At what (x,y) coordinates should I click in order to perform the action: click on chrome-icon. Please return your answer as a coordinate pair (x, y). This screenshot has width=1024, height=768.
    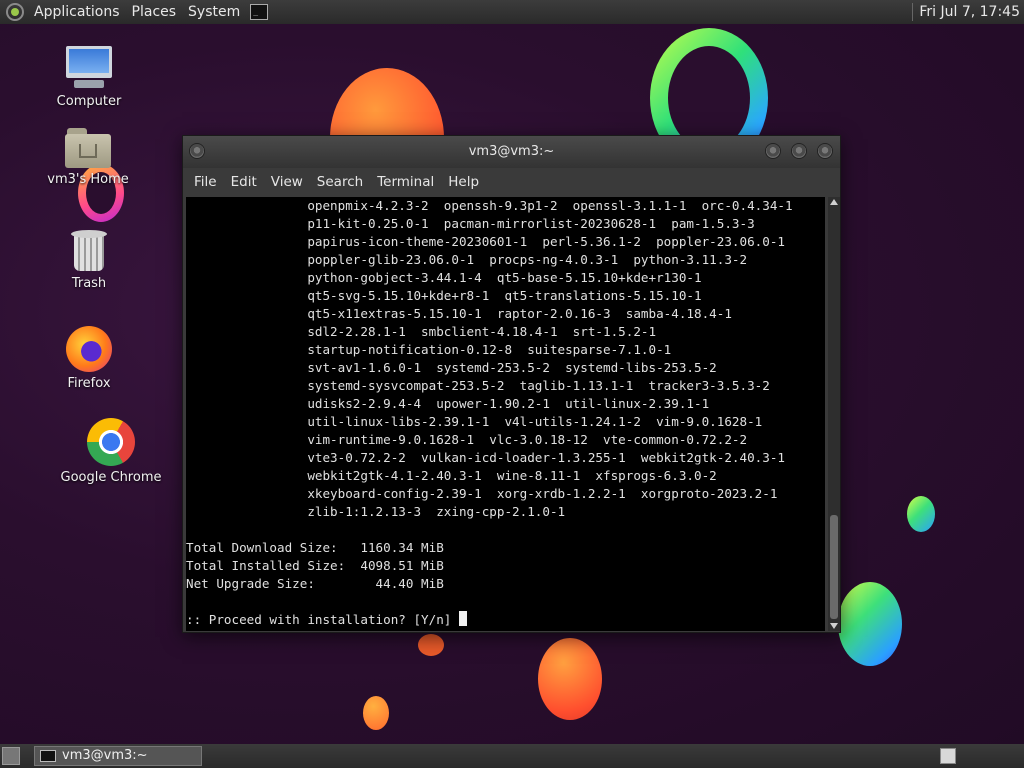
    Looking at the image, I should click on (111, 442).